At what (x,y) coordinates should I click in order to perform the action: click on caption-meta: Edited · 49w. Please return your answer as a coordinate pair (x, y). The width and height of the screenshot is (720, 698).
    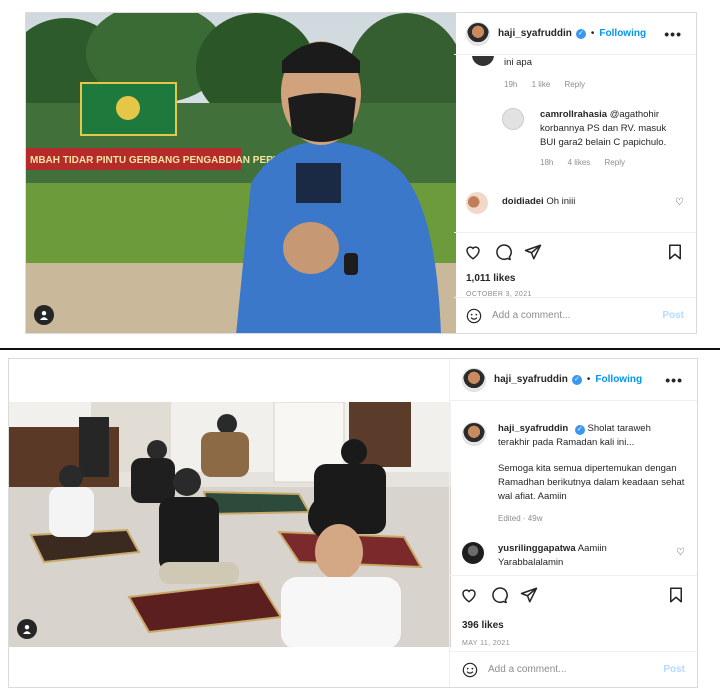
    Looking at the image, I should click on (520, 518).